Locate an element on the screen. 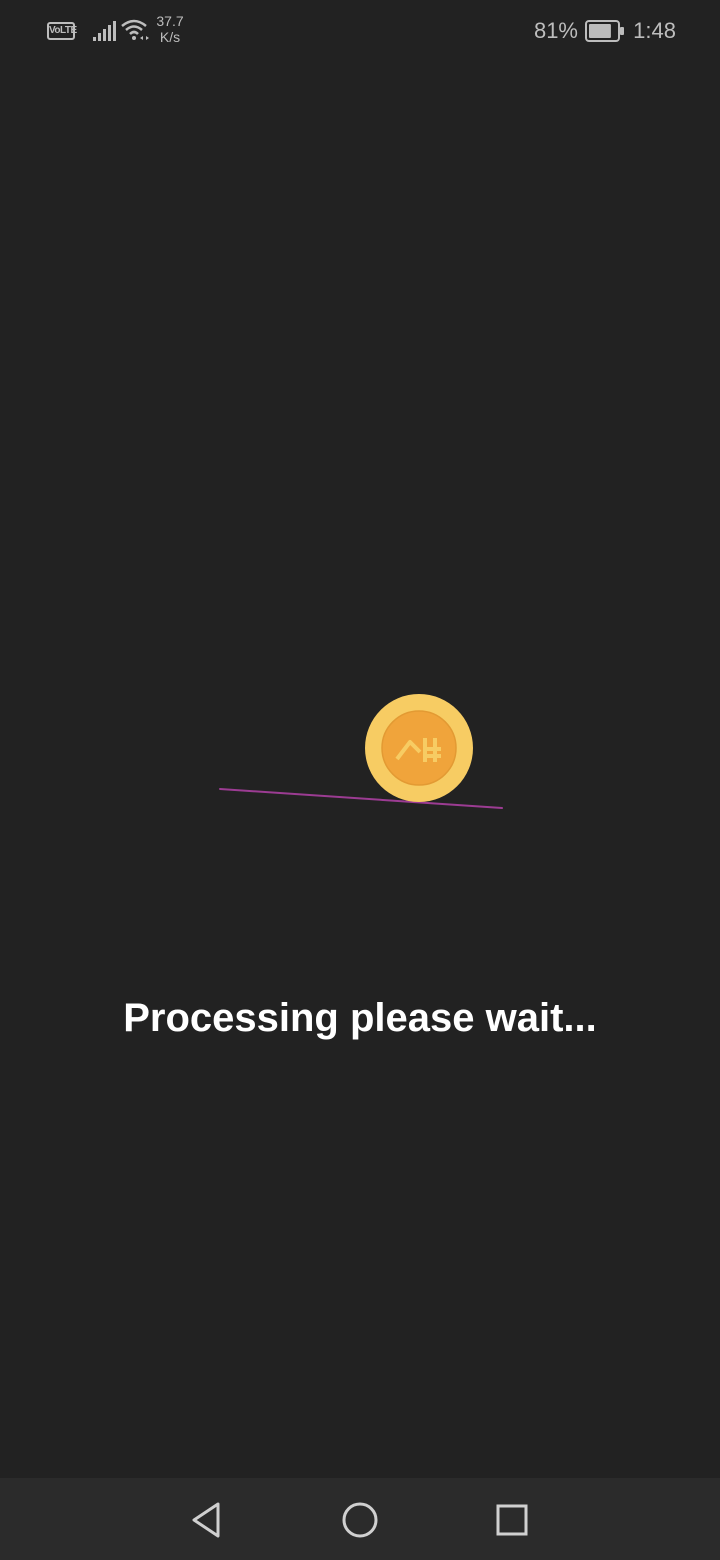 Image resolution: width=720 pixels, height=1560 pixels. signal-bars-icon is located at coordinates (104, 31).